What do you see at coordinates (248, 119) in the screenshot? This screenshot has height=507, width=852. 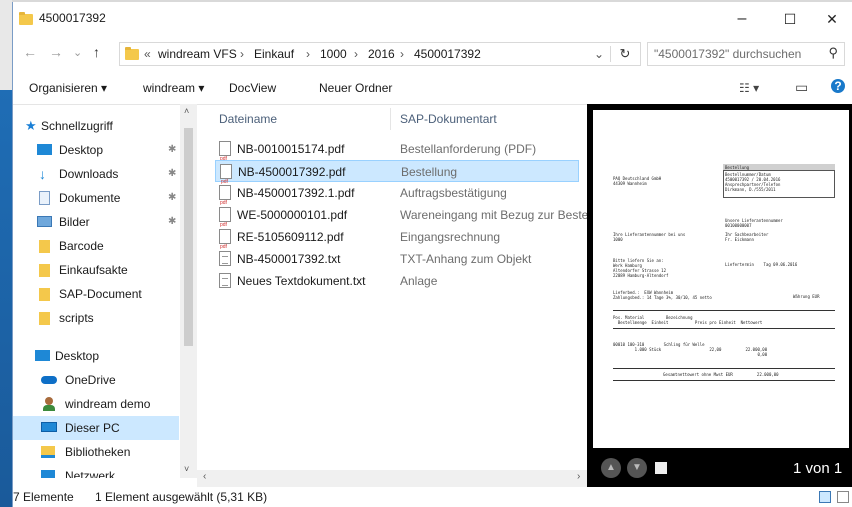 I see `column-header-name: Dateiname` at bounding box center [248, 119].